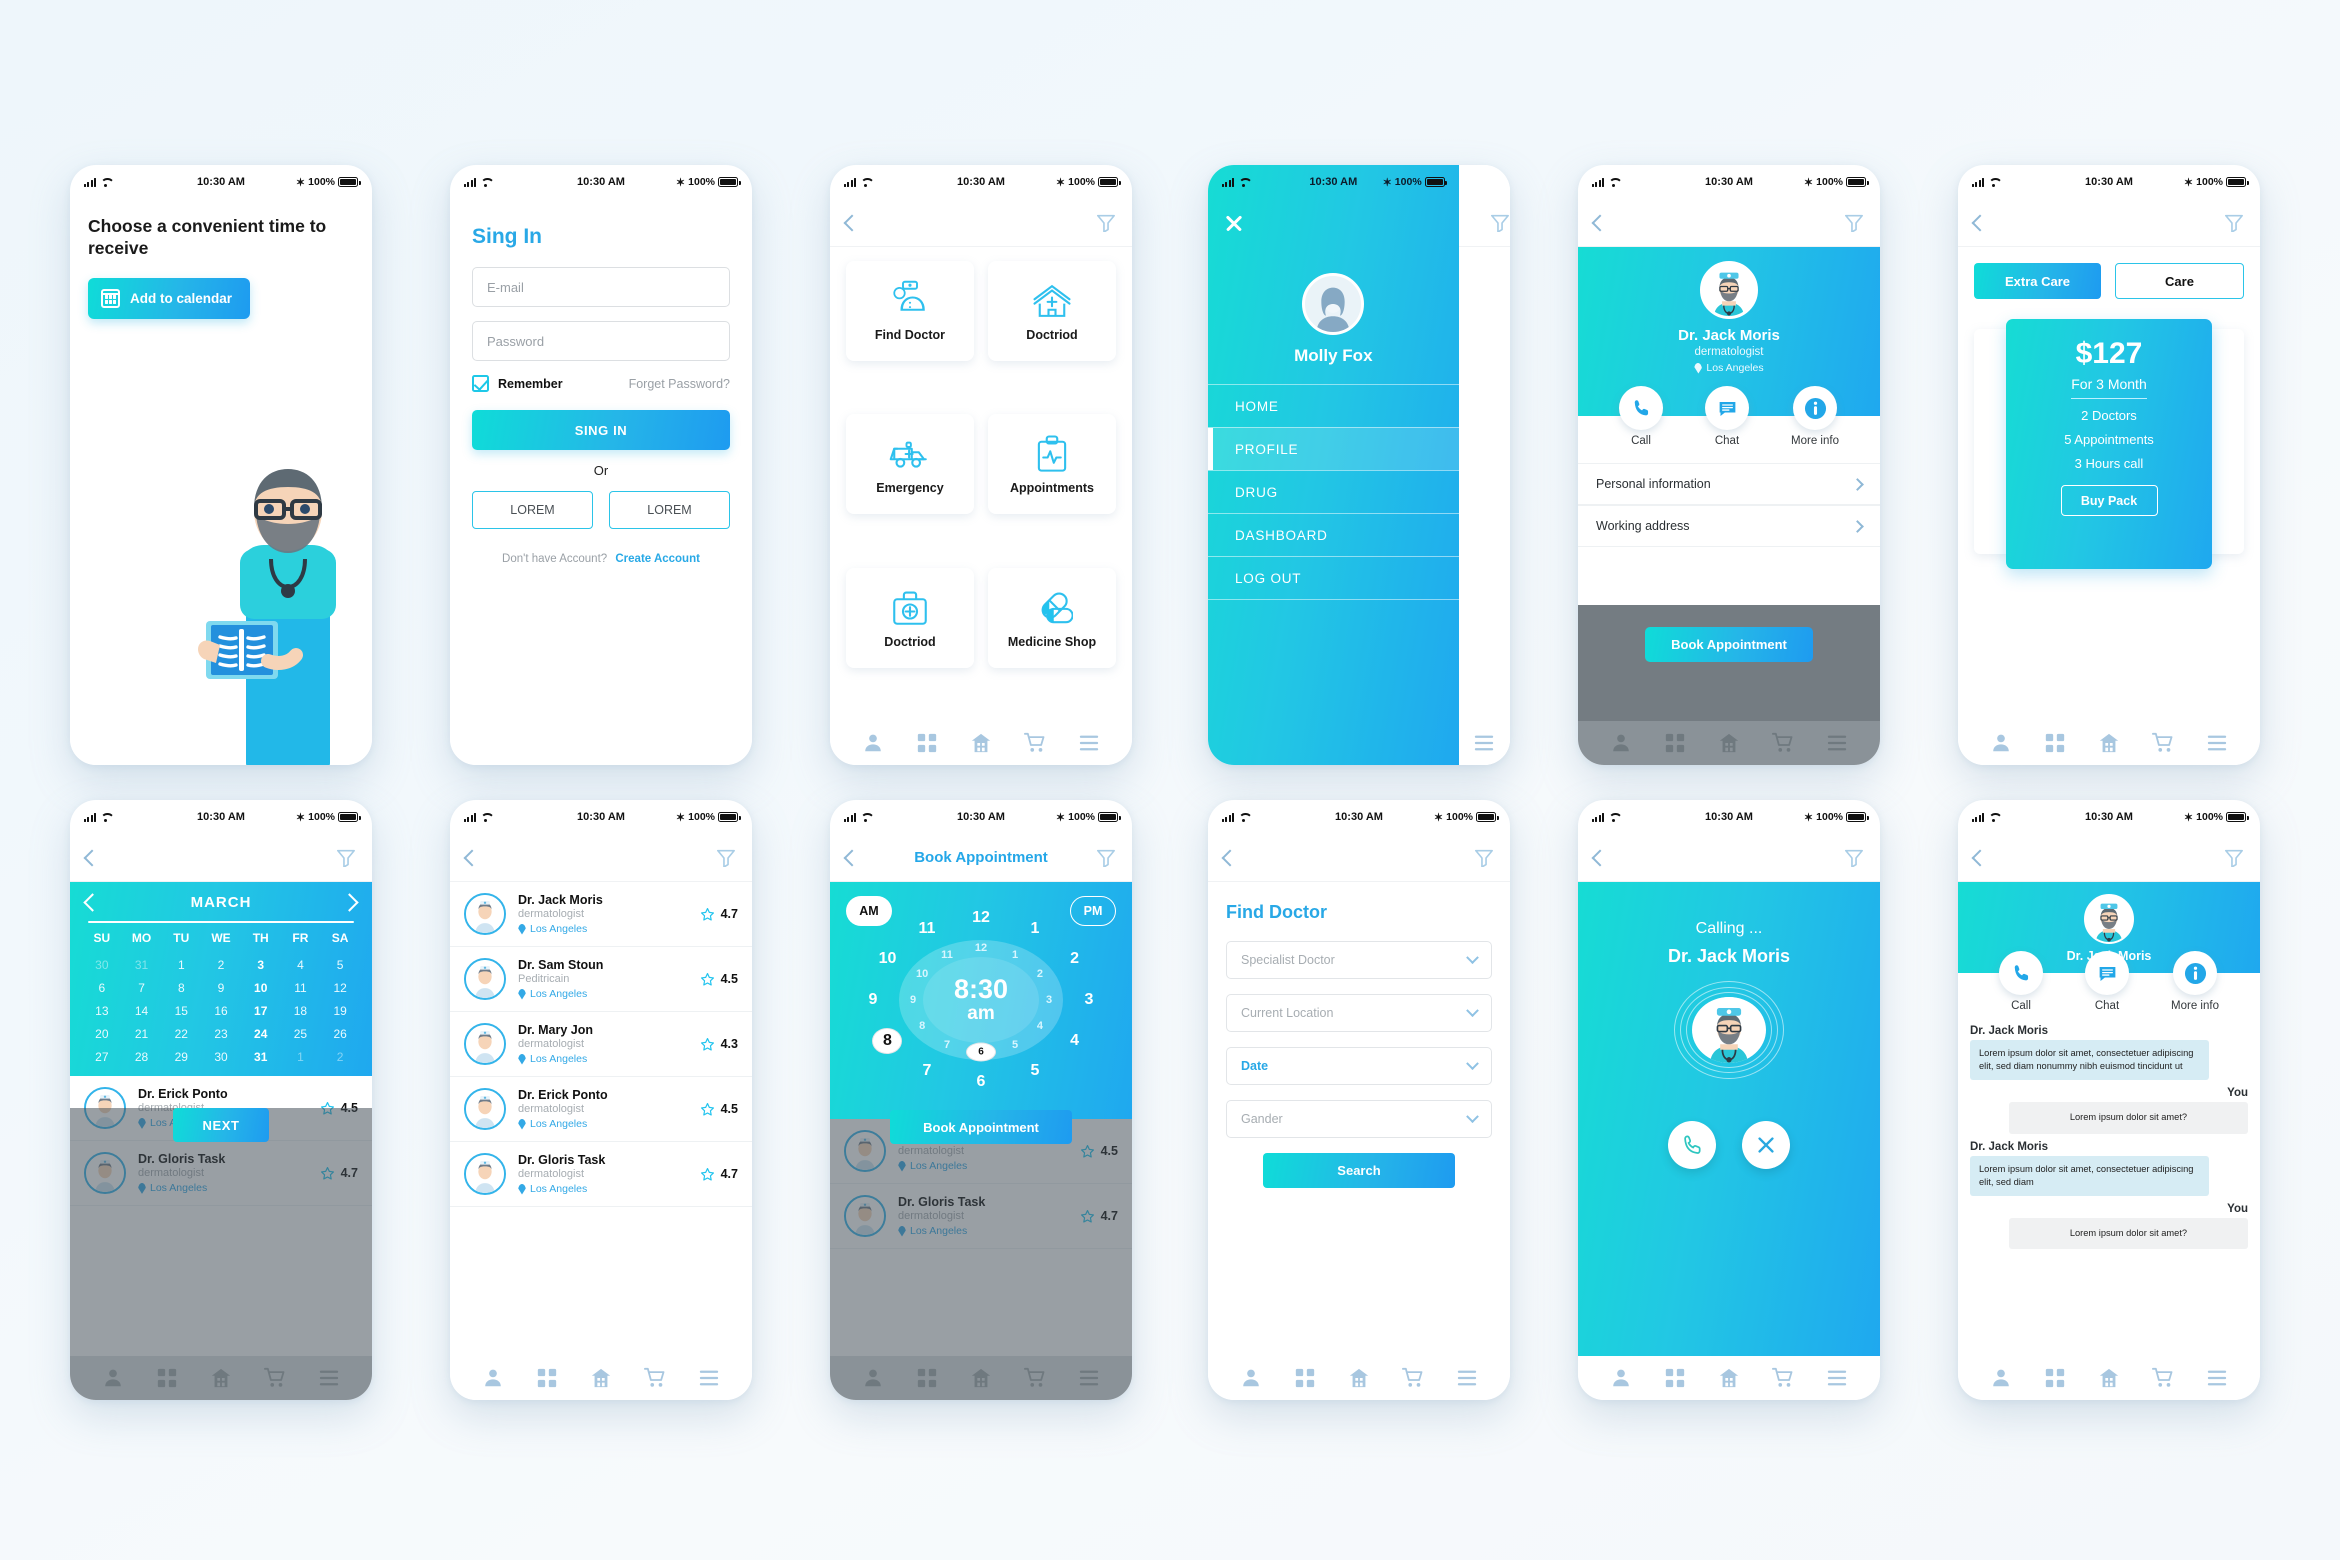 The width and height of the screenshot is (2340, 1560). Describe the element at coordinates (1692, 1145) in the screenshot. I see `accept-call-button` at that location.